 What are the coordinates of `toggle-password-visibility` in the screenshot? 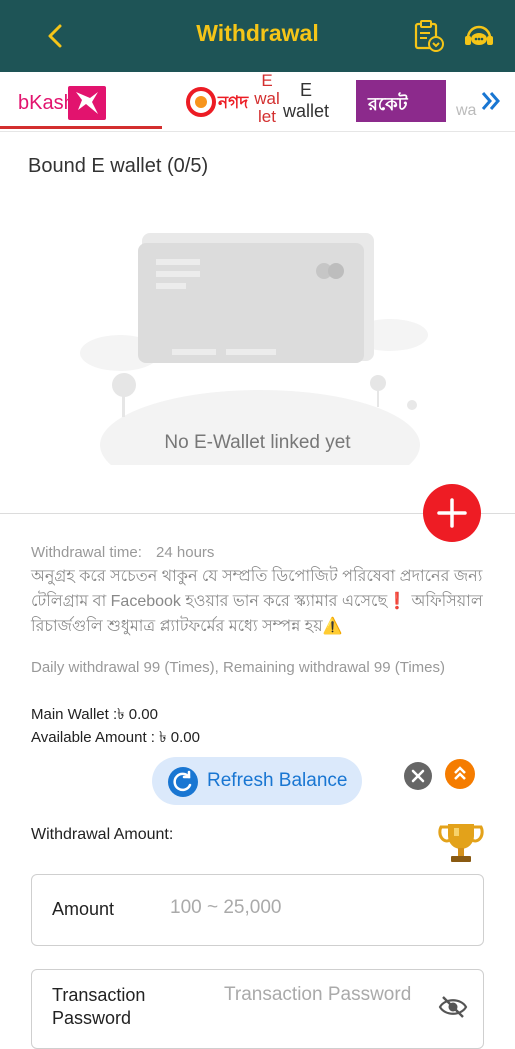 It's located at (453, 1007).